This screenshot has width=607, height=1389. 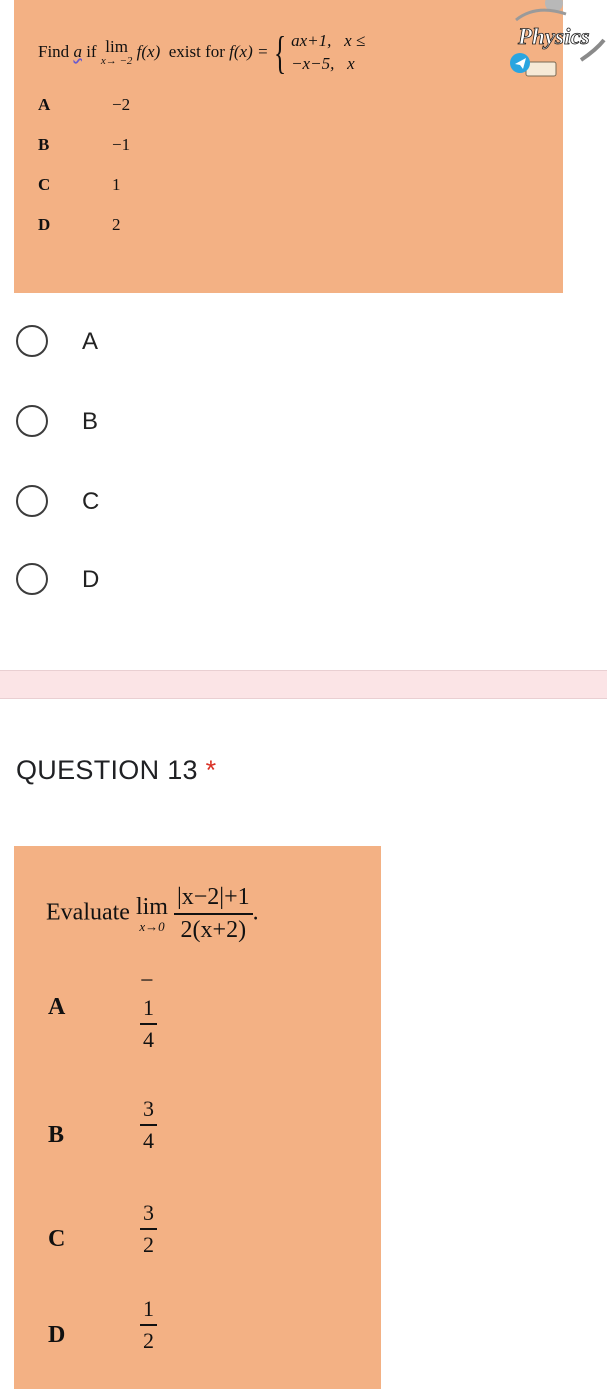 What do you see at coordinates (166, 583) in the screenshot?
I see `q12-option-d: D` at bounding box center [166, 583].